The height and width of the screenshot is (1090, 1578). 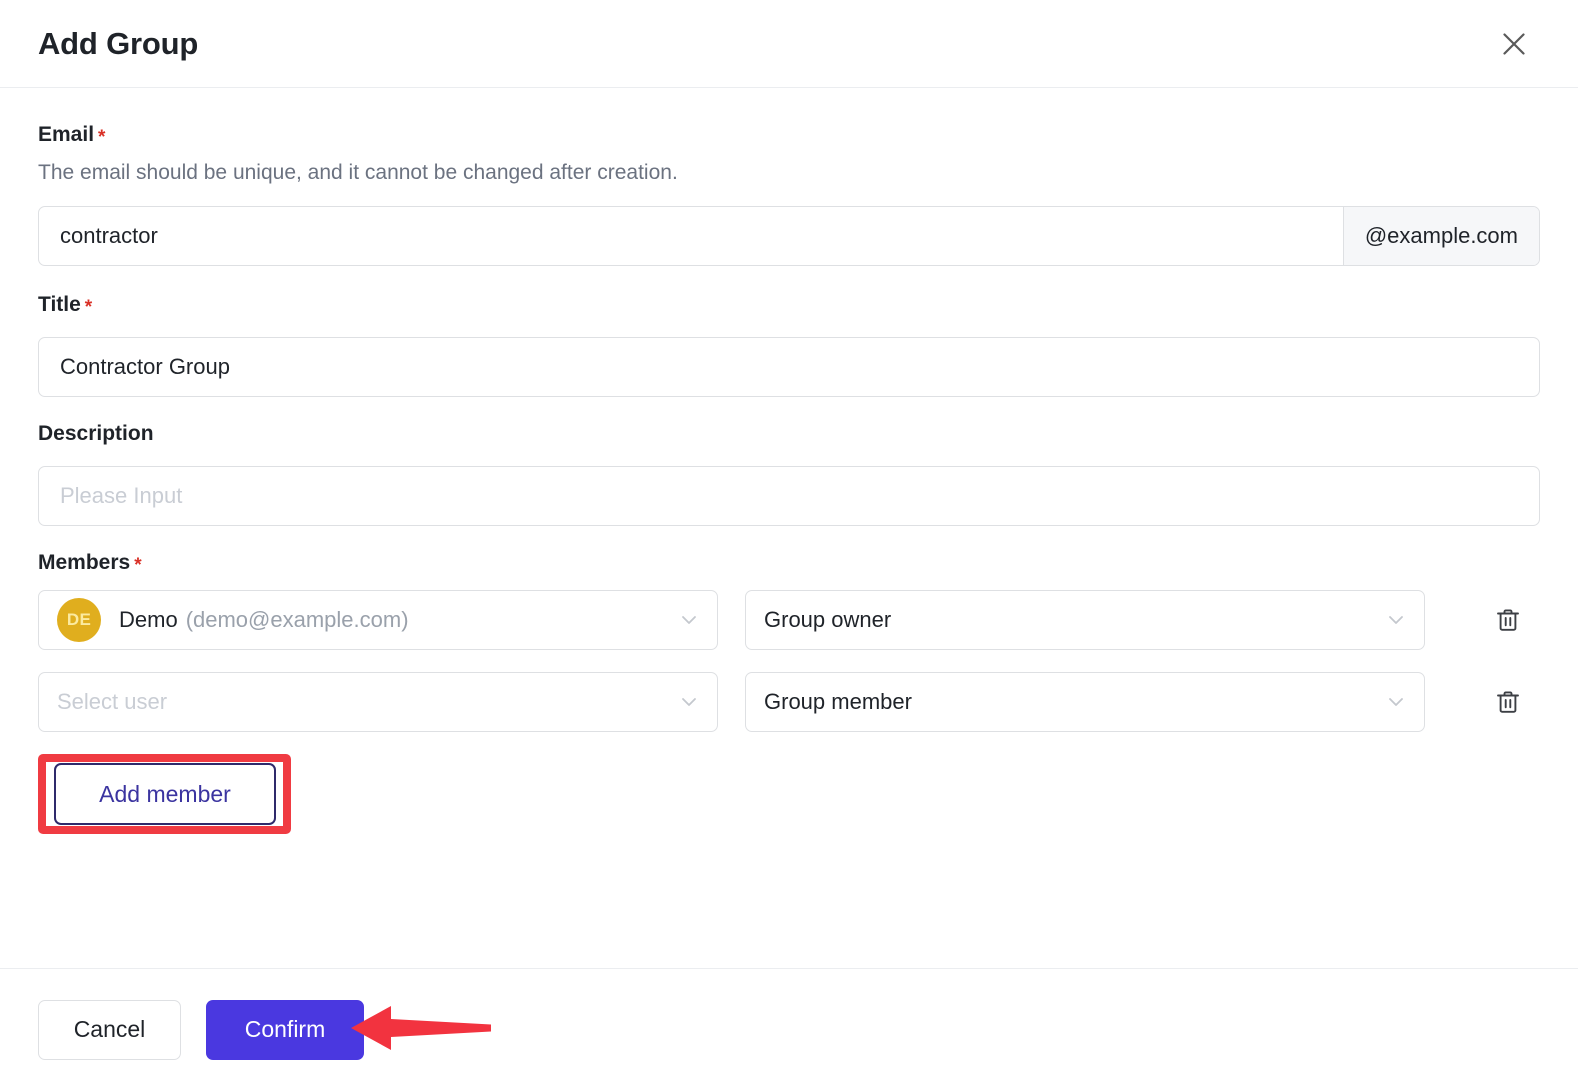 What do you see at coordinates (138, 566) in the screenshot?
I see `members-required-marker: *` at bounding box center [138, 566].